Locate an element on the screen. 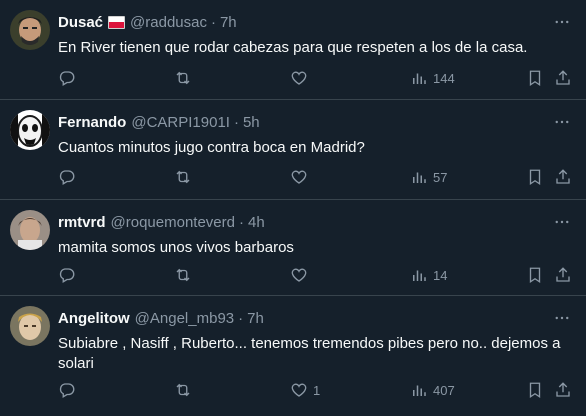 This screenshot has width=586, height=416. view-count: 144 is located at coordinates (444, 78).